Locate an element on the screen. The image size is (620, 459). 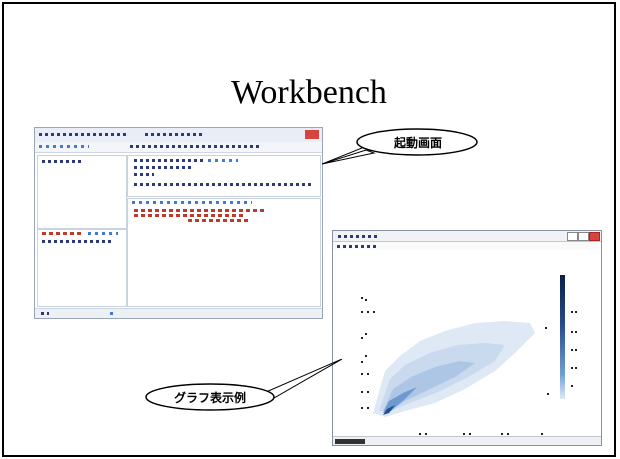
slide-title: Workbench is located at coordinates (309, 92).